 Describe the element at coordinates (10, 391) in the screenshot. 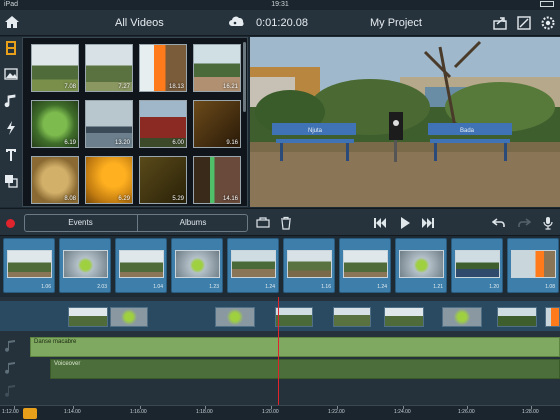

I see `sound-effects-track-icon` at that location.